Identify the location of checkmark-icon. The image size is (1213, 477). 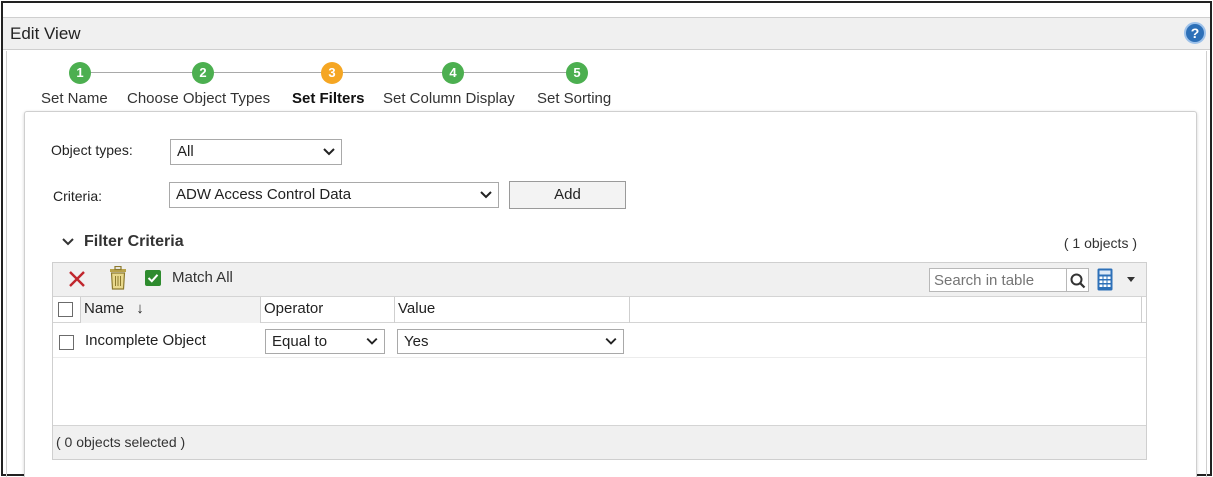
(153, 278).